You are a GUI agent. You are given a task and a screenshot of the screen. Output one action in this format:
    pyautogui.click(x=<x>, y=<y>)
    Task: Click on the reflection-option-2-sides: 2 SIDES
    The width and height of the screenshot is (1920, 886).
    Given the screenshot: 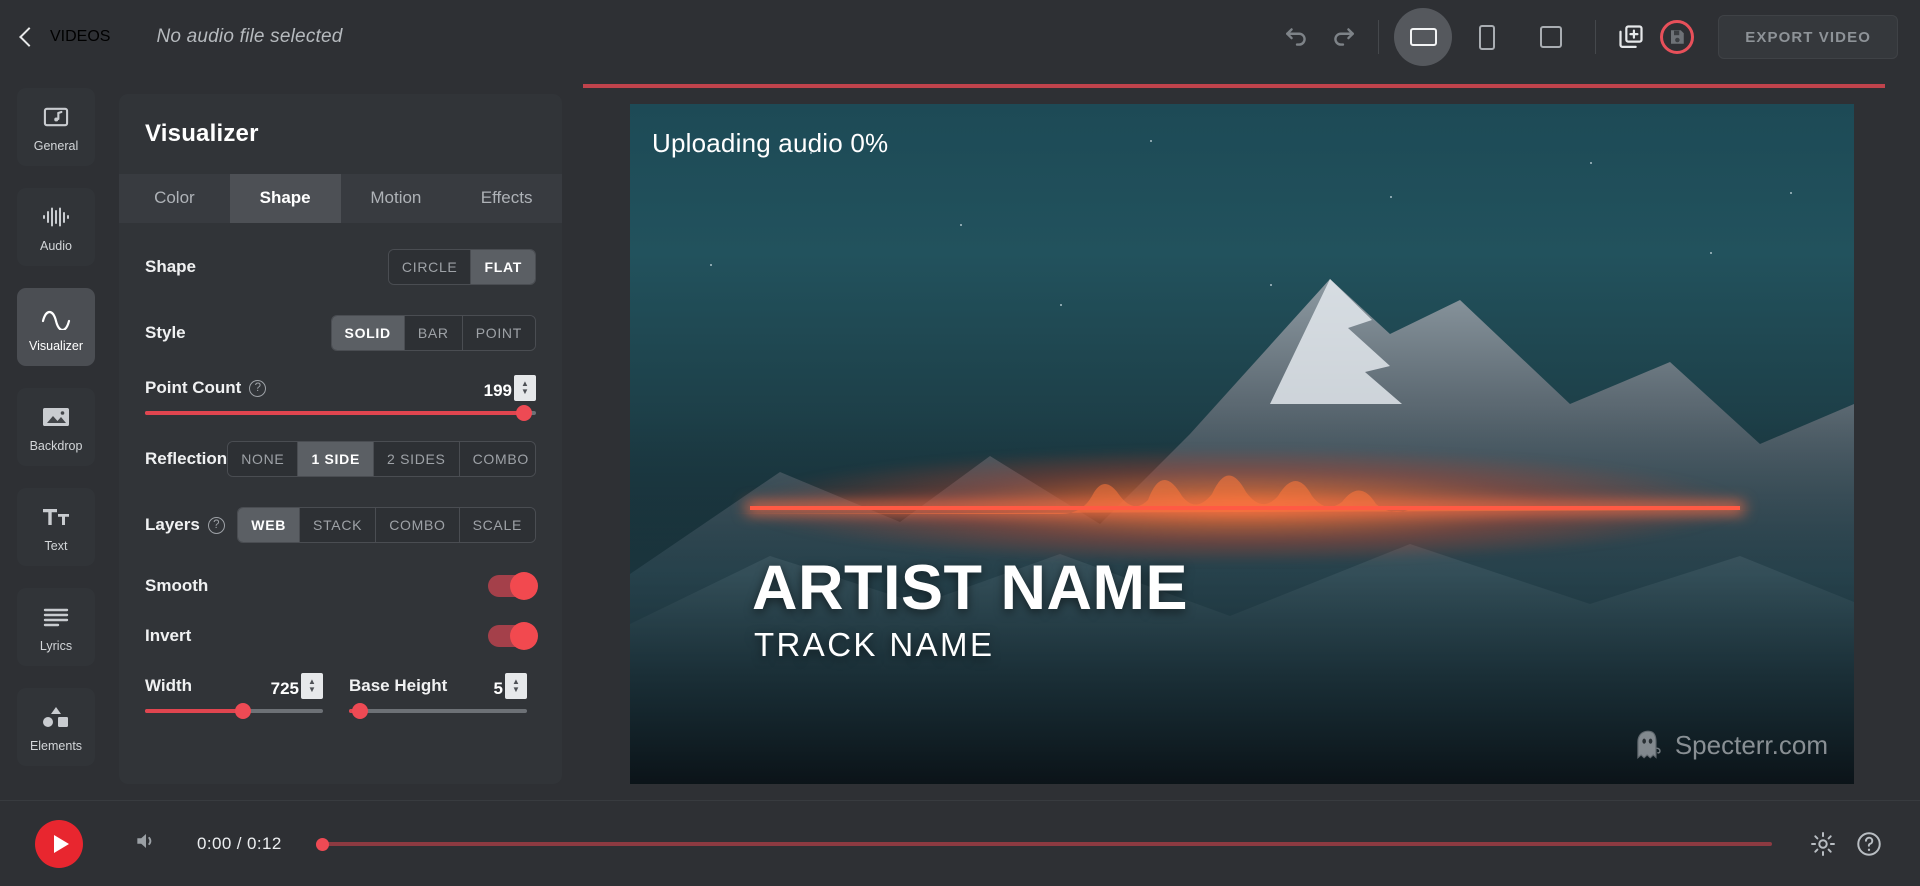 What is the action you would take?
    pyautogui.click(x=417, y=459)
    